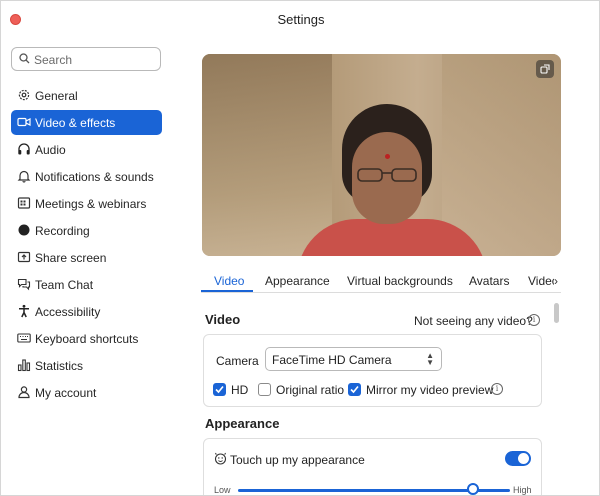  What do you see at coordinates (53, 60) in the screenshot?
I see `search-placeholder: Search` at bounding box center [53, 60].